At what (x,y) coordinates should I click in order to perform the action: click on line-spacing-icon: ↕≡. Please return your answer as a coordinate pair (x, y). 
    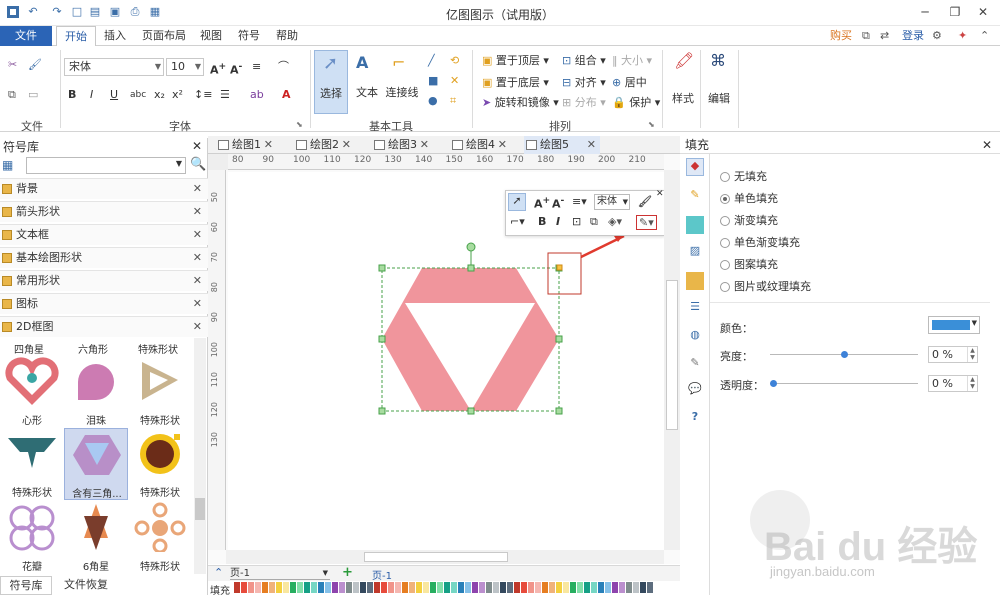
    Looking at the image, I should click on (203, 95).